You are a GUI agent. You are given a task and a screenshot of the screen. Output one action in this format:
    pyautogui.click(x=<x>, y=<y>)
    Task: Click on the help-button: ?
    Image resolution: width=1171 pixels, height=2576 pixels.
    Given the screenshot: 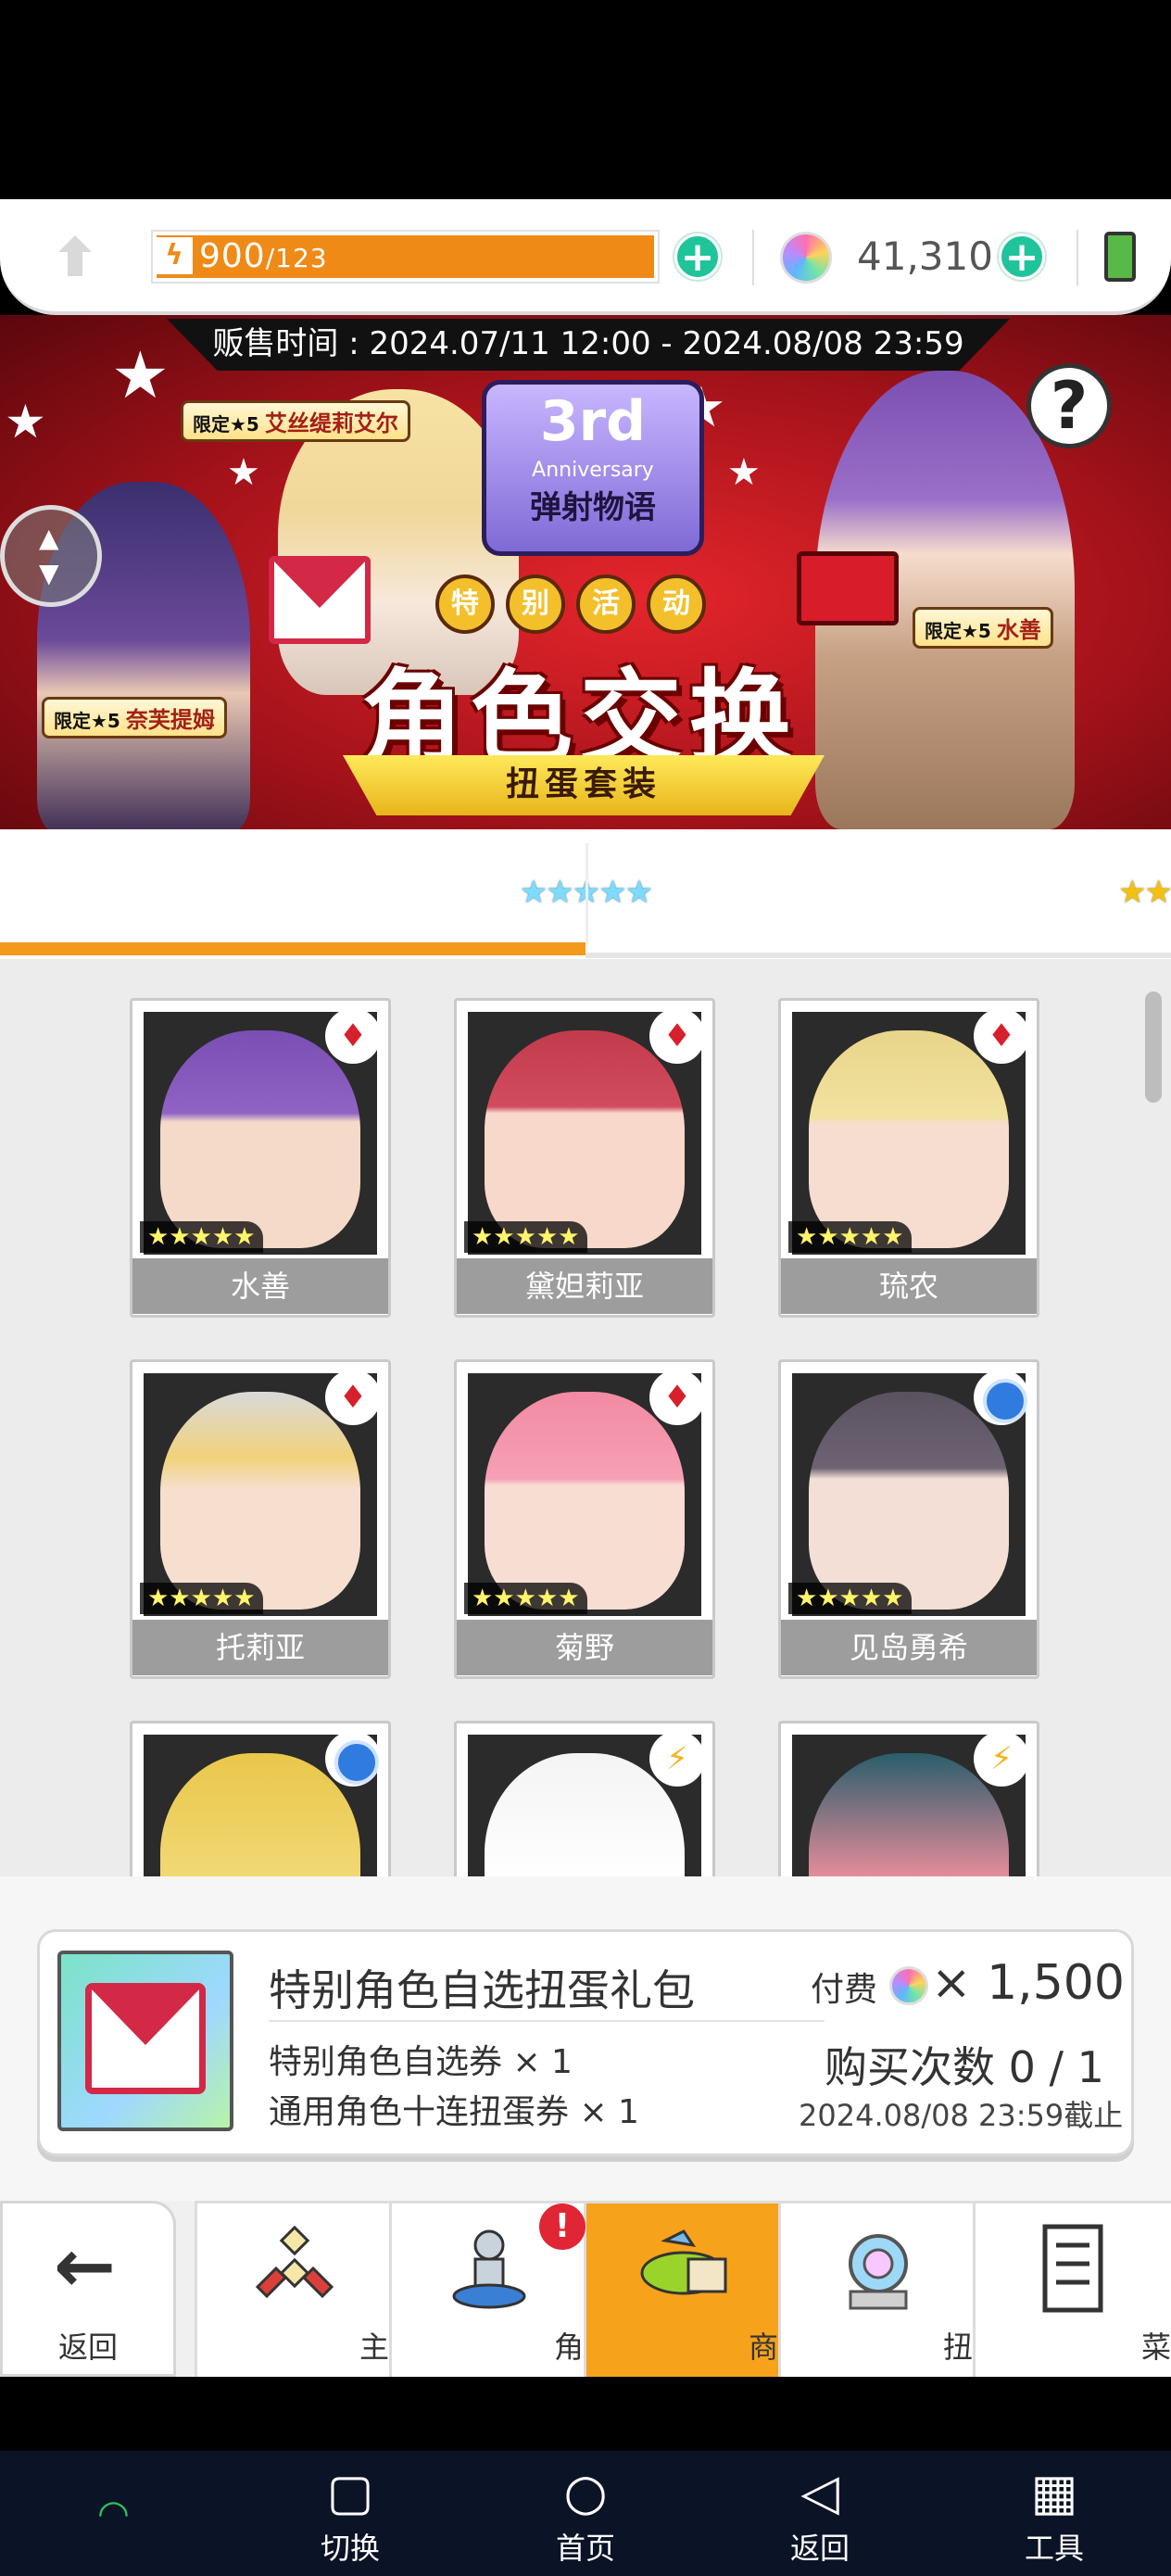 What is the action you would take?
    pyautogui.click(x=1069, y=405)
    